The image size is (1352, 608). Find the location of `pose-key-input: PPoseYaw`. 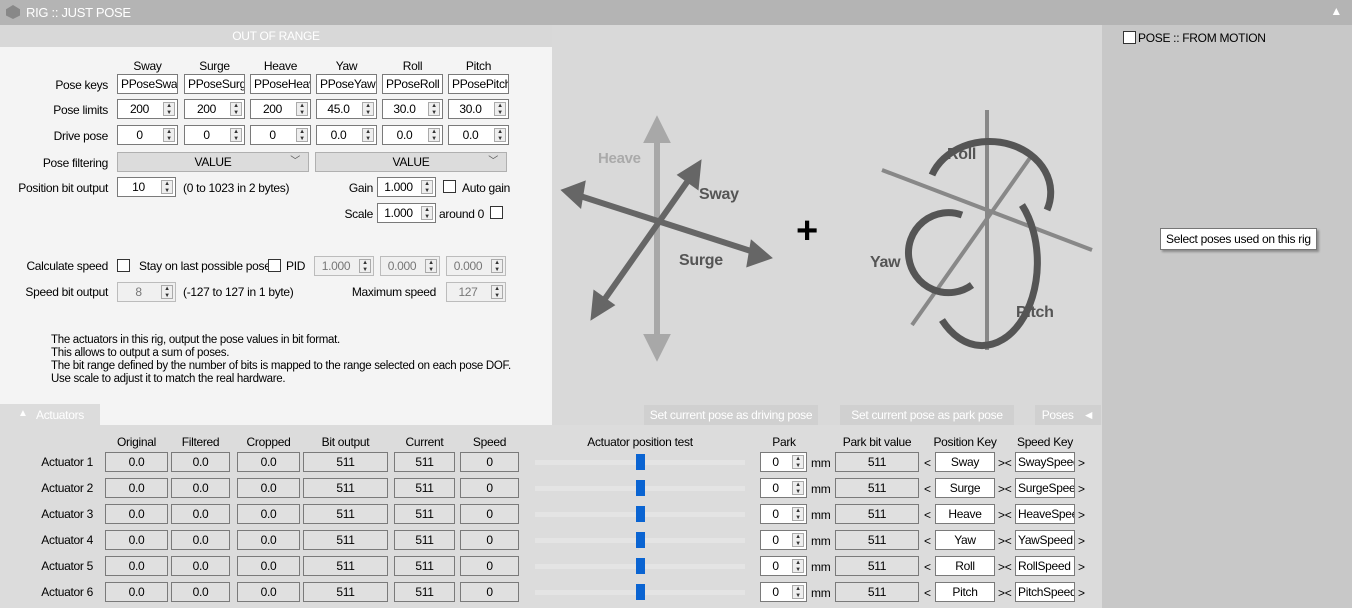

pose-key-input: PPoseYaw is located at coordinates (346, 84).